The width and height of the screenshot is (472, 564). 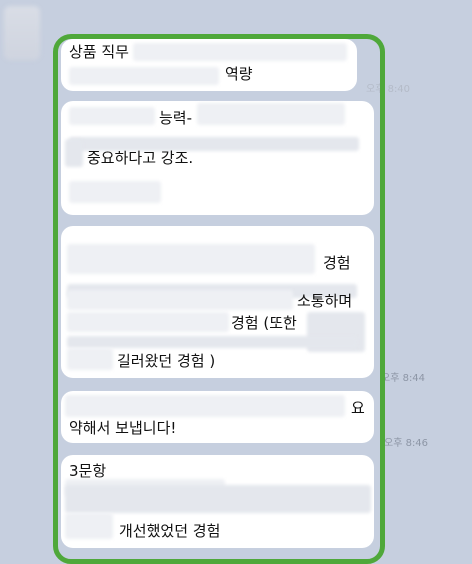 I want to click on avatar, so click(x=22, y=33).